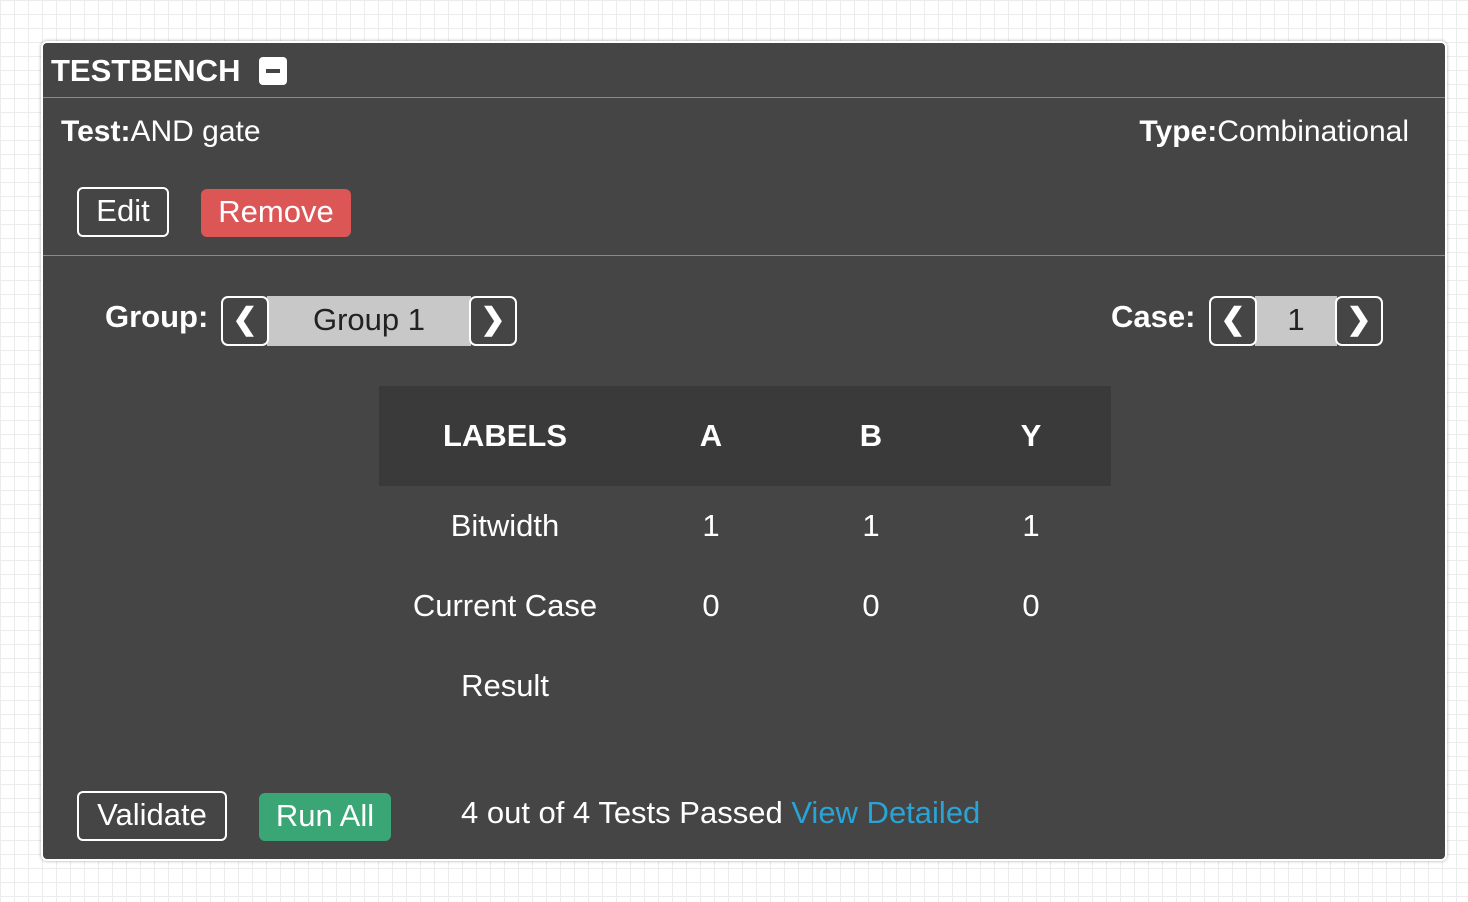  I want to click on column-header: LABELS, so click(505, 436).